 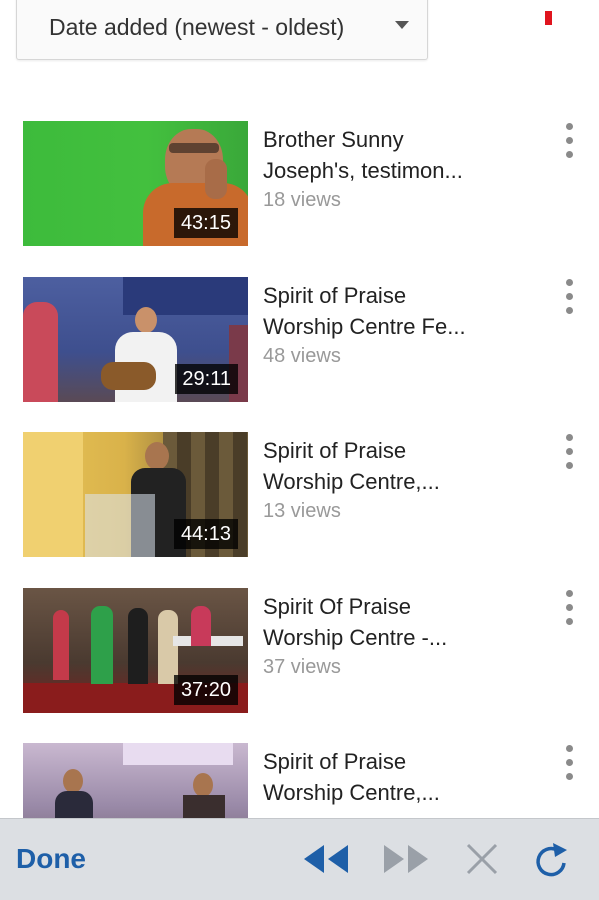 I want to click on thumbnail-image, so click(x=135, y=780).